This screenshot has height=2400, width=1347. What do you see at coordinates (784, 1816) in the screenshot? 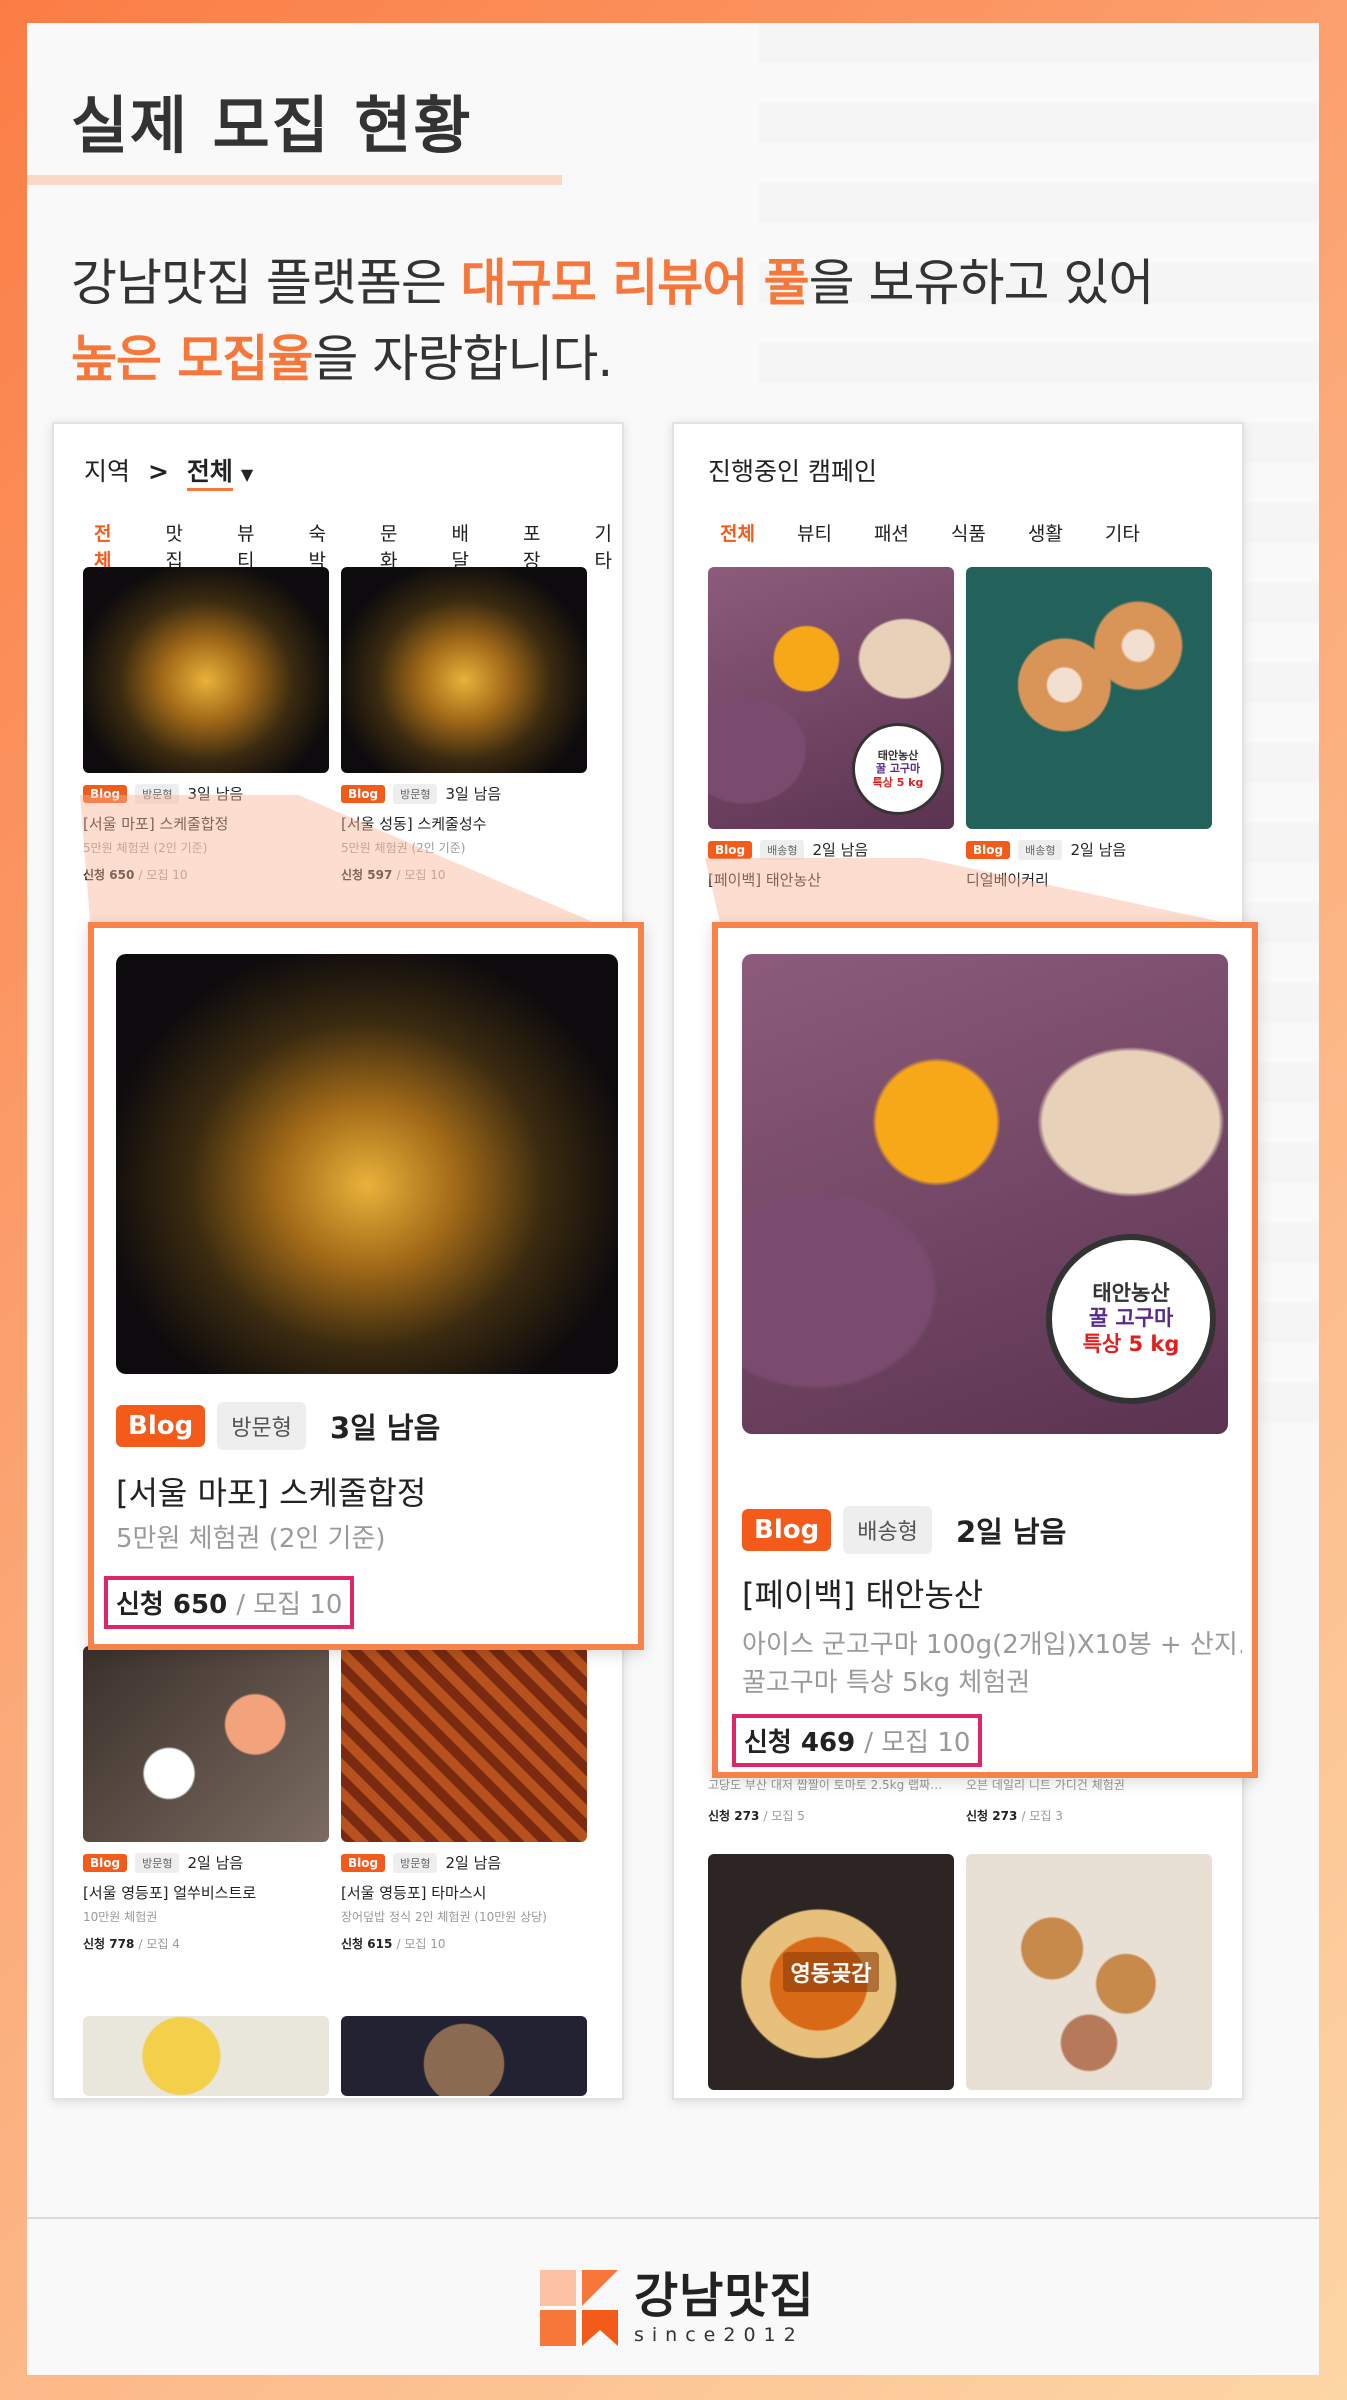
I see `recruit-cap: / 모집 5` at bounding box center [784, 1816].